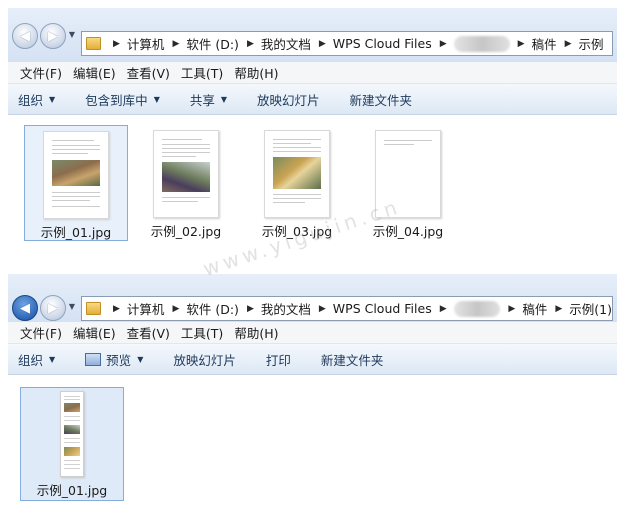 This screenshot has width=627, height=530. I want to click on command-bar: 组织 ▼ 预览 ▼ 放映幻灯片 打印 新建文件夹, so click(312, 359).